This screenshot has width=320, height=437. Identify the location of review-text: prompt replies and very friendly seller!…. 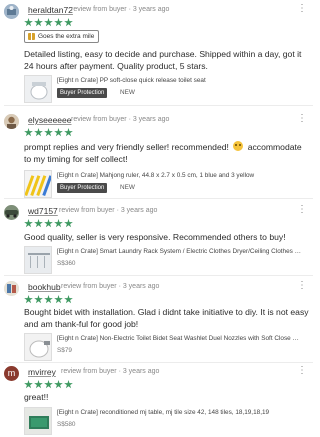
(166, 153).